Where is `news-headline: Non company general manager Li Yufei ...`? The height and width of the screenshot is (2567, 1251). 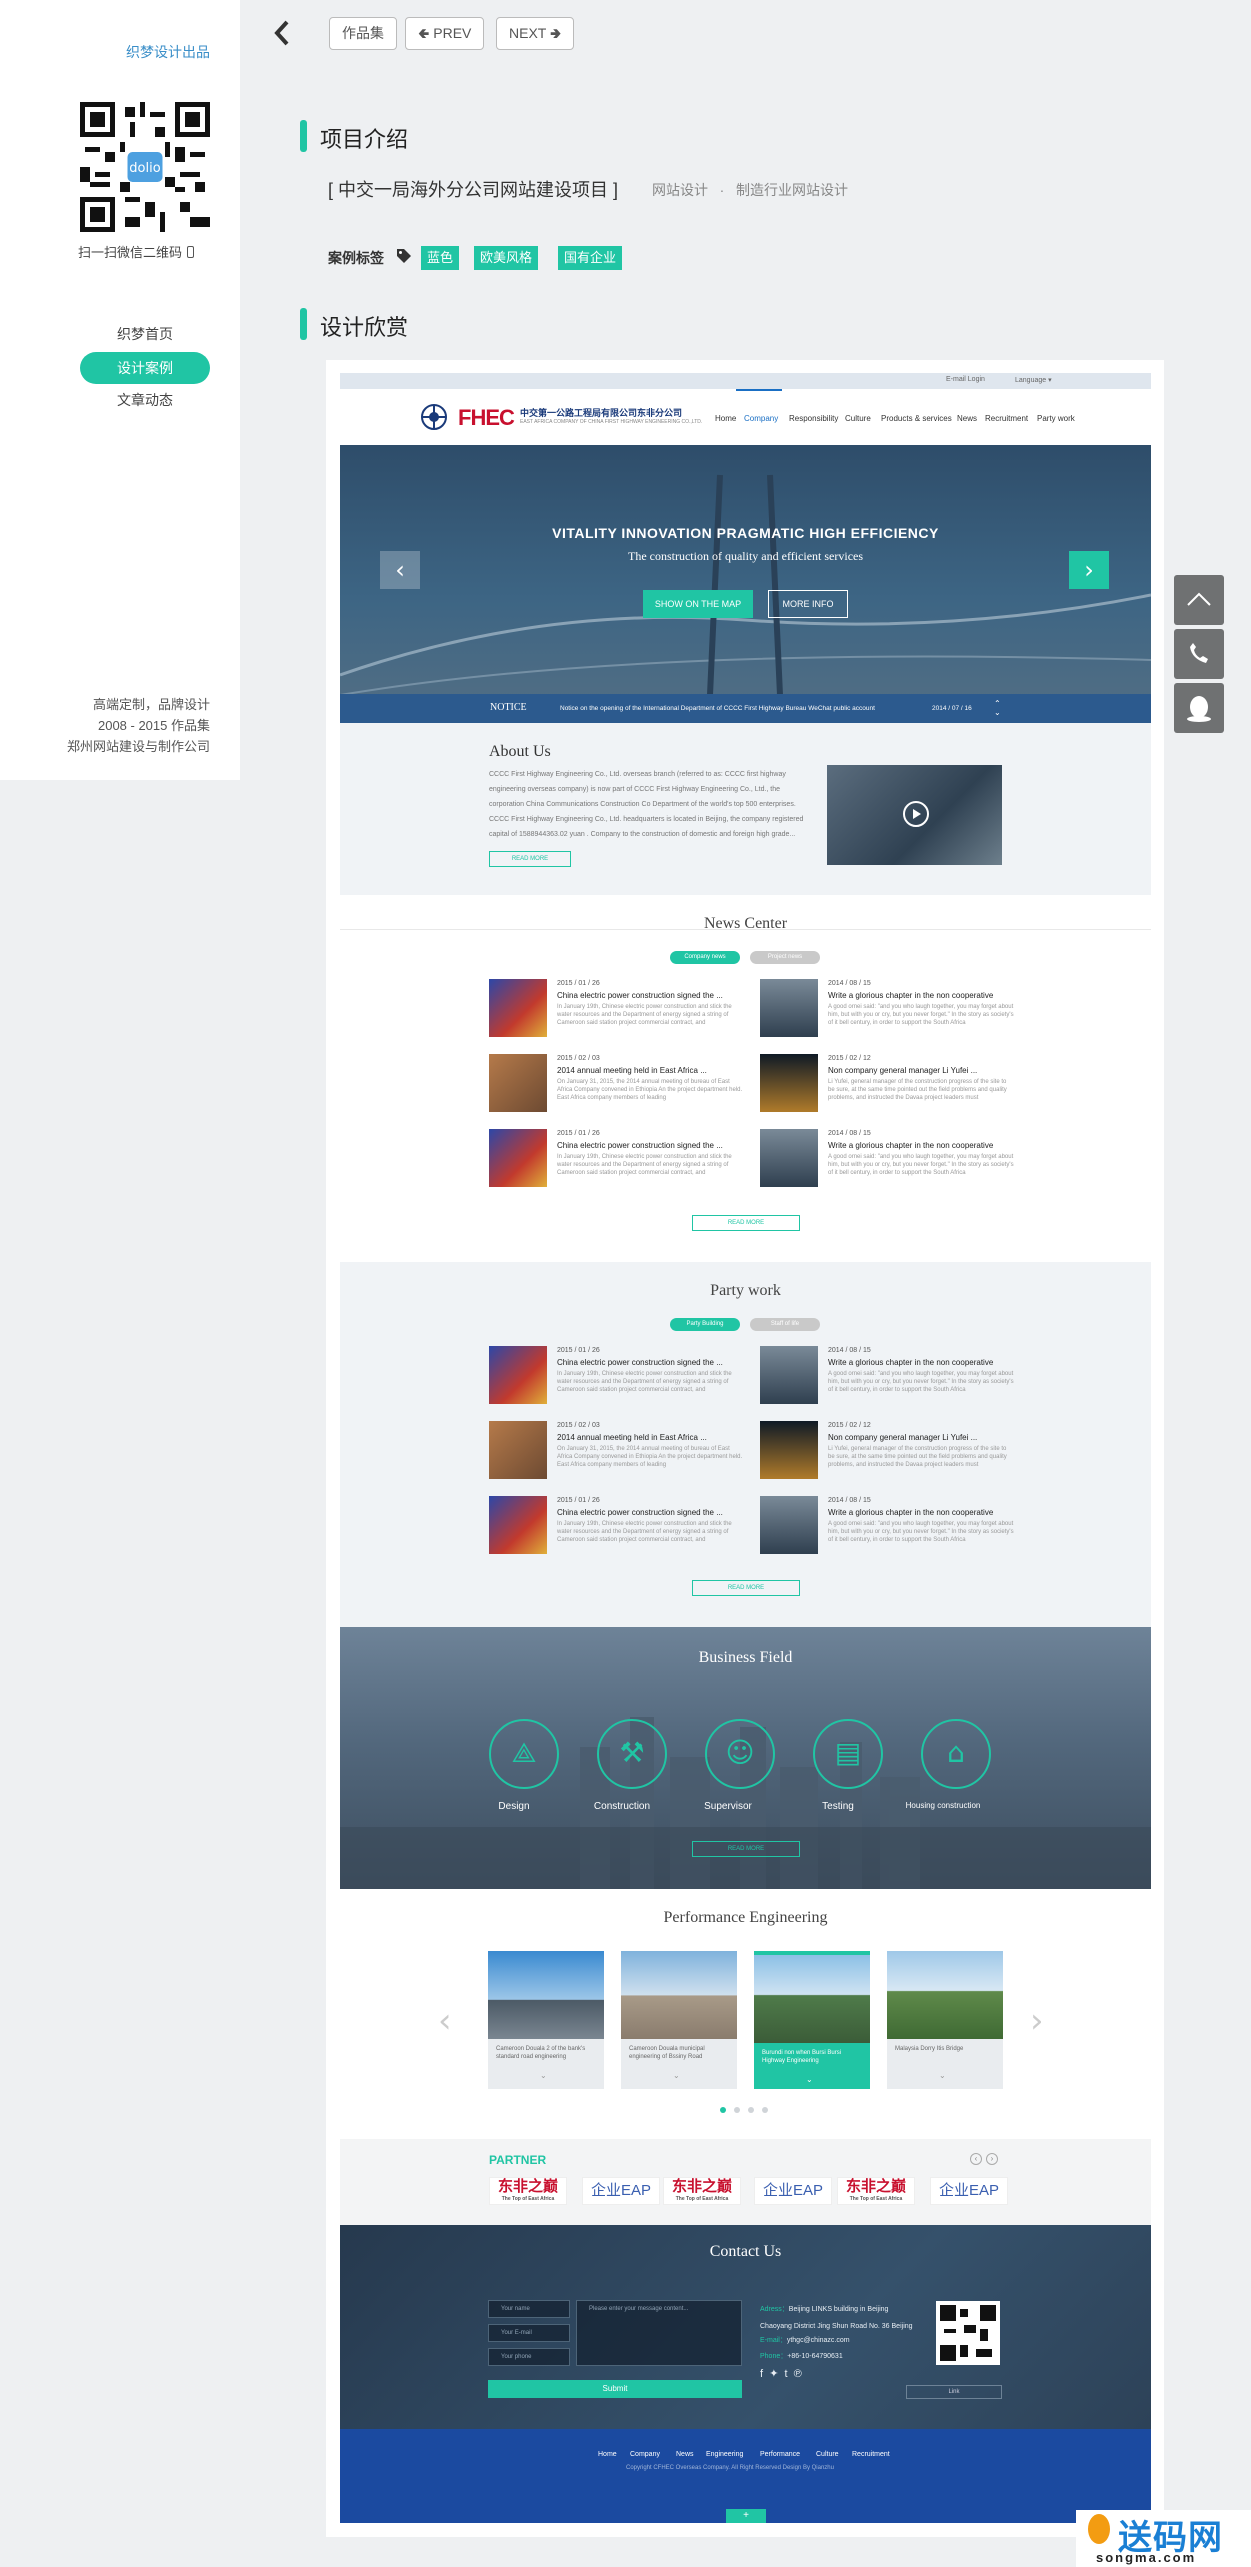
news-headline: Non company general manager Li Yufei ... is located at coordinates (902, 1437).